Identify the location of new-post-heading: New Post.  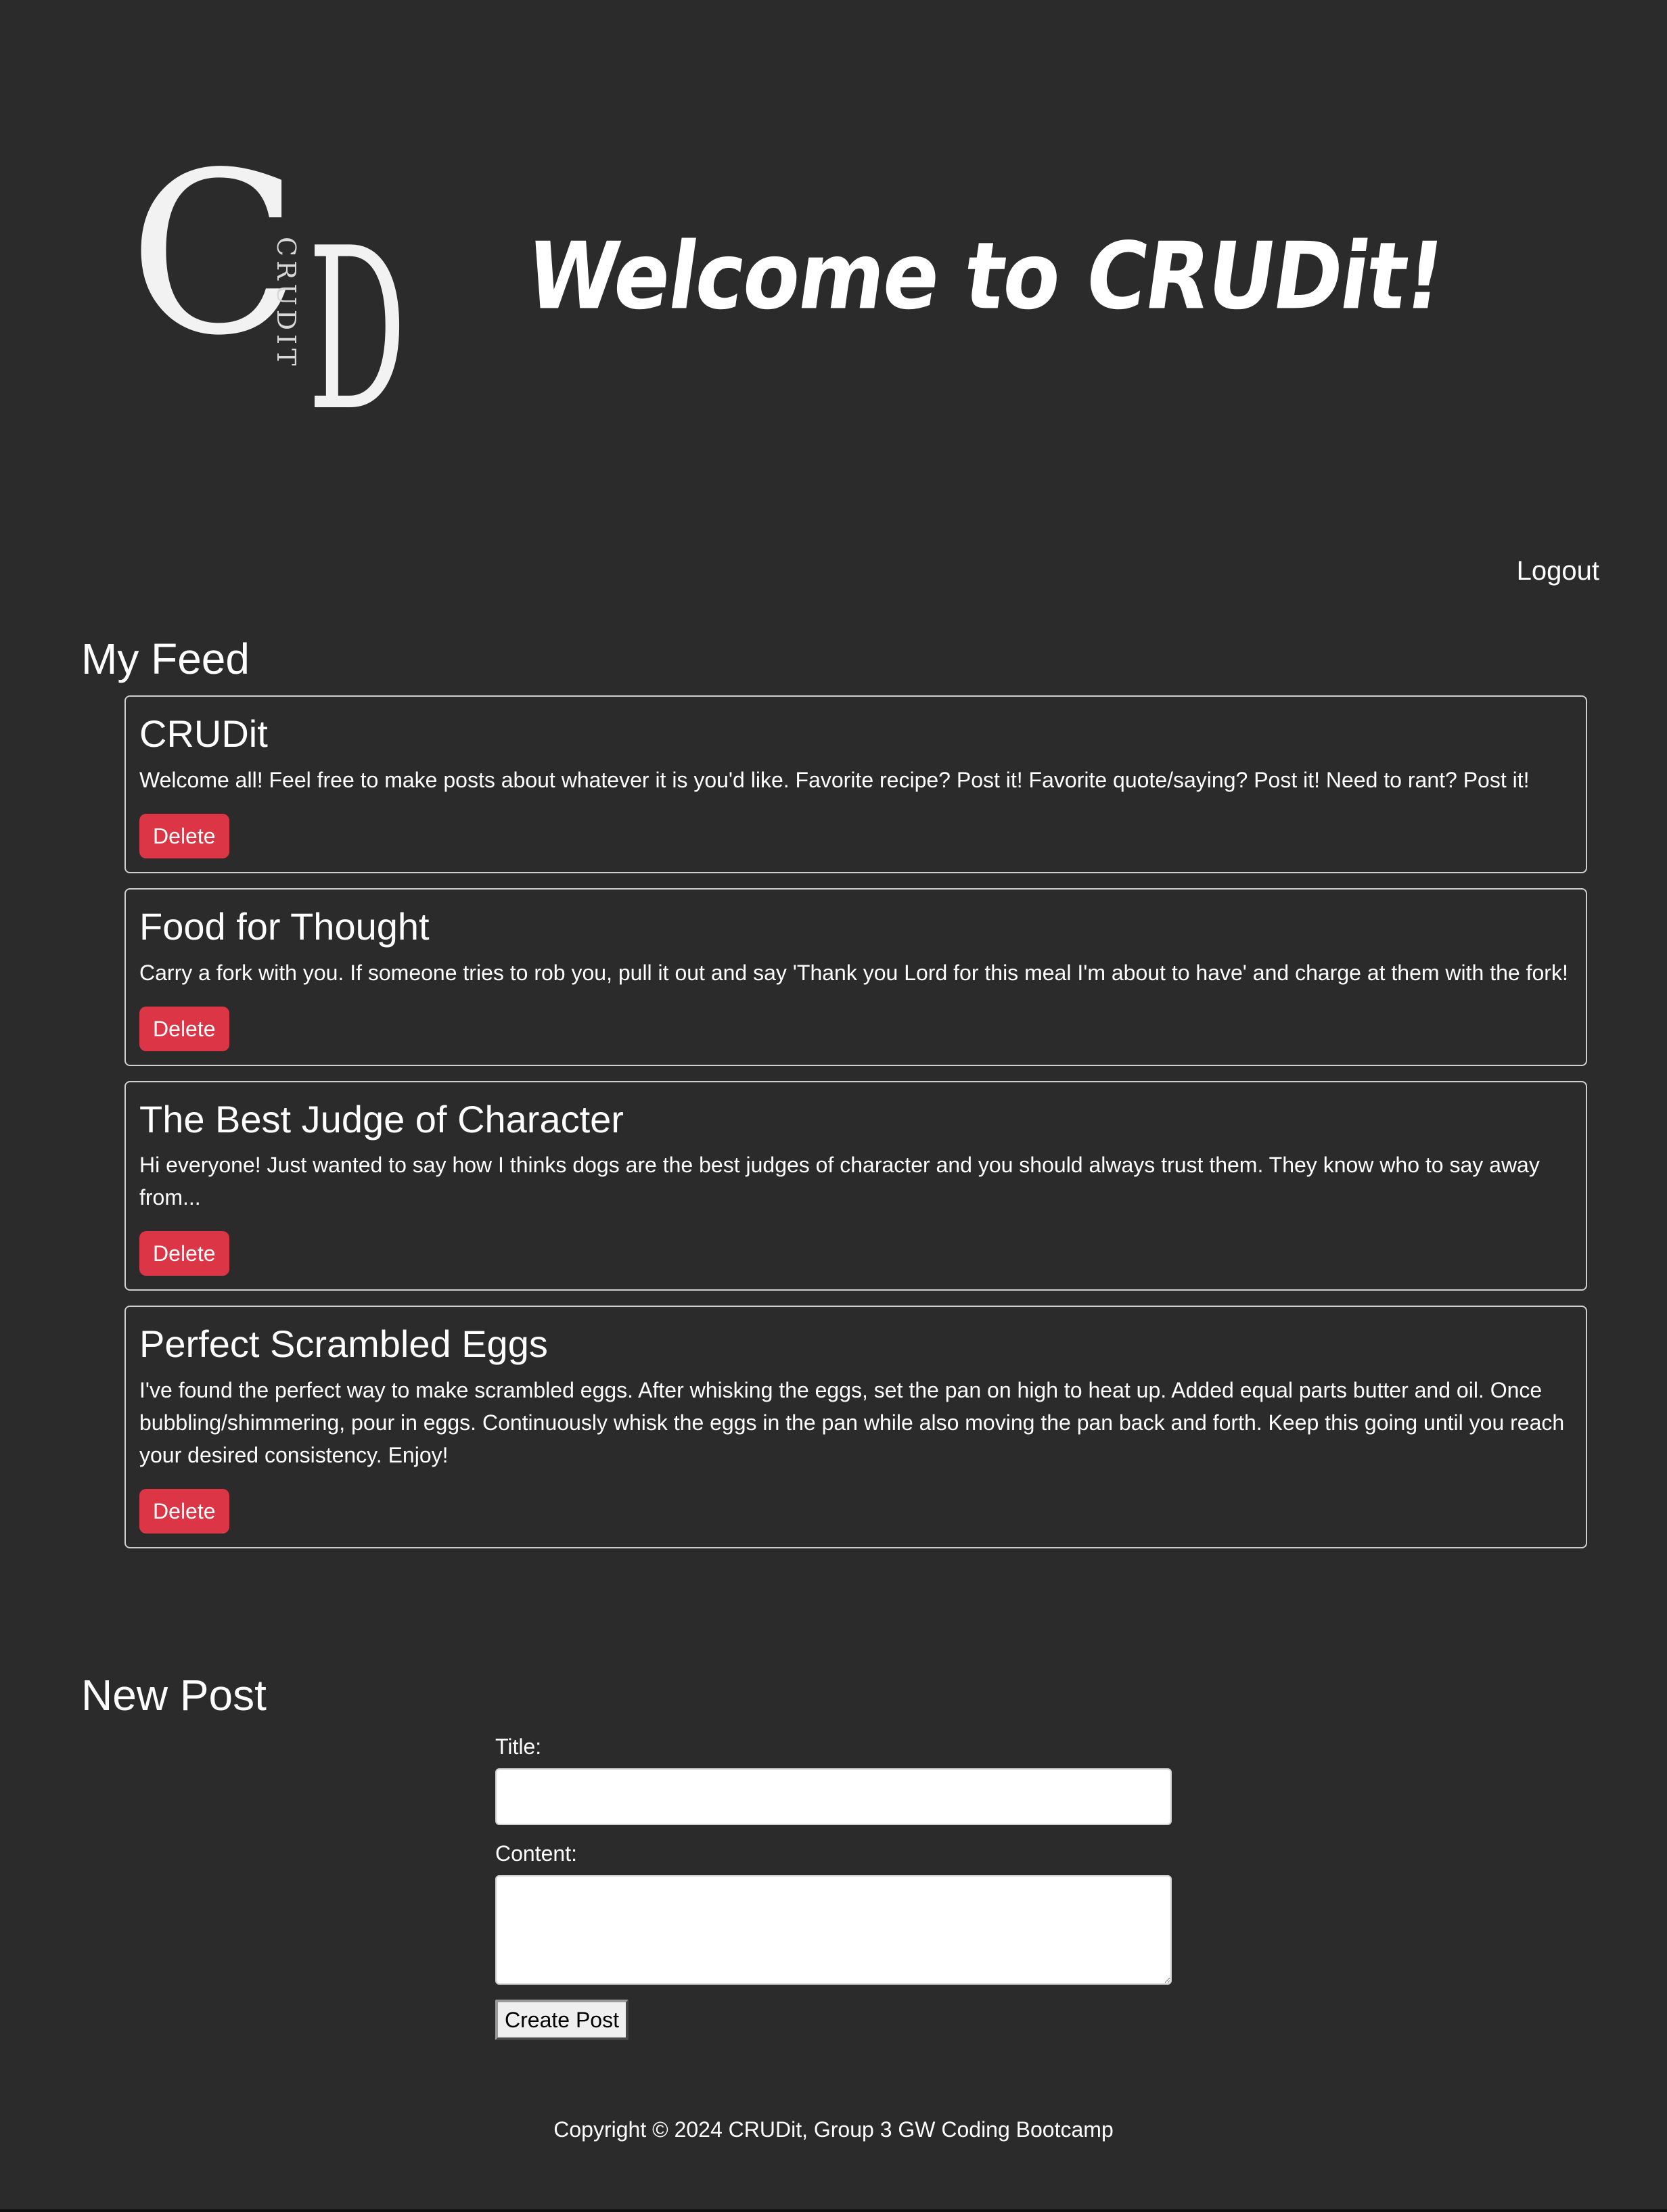
(174, 1695).